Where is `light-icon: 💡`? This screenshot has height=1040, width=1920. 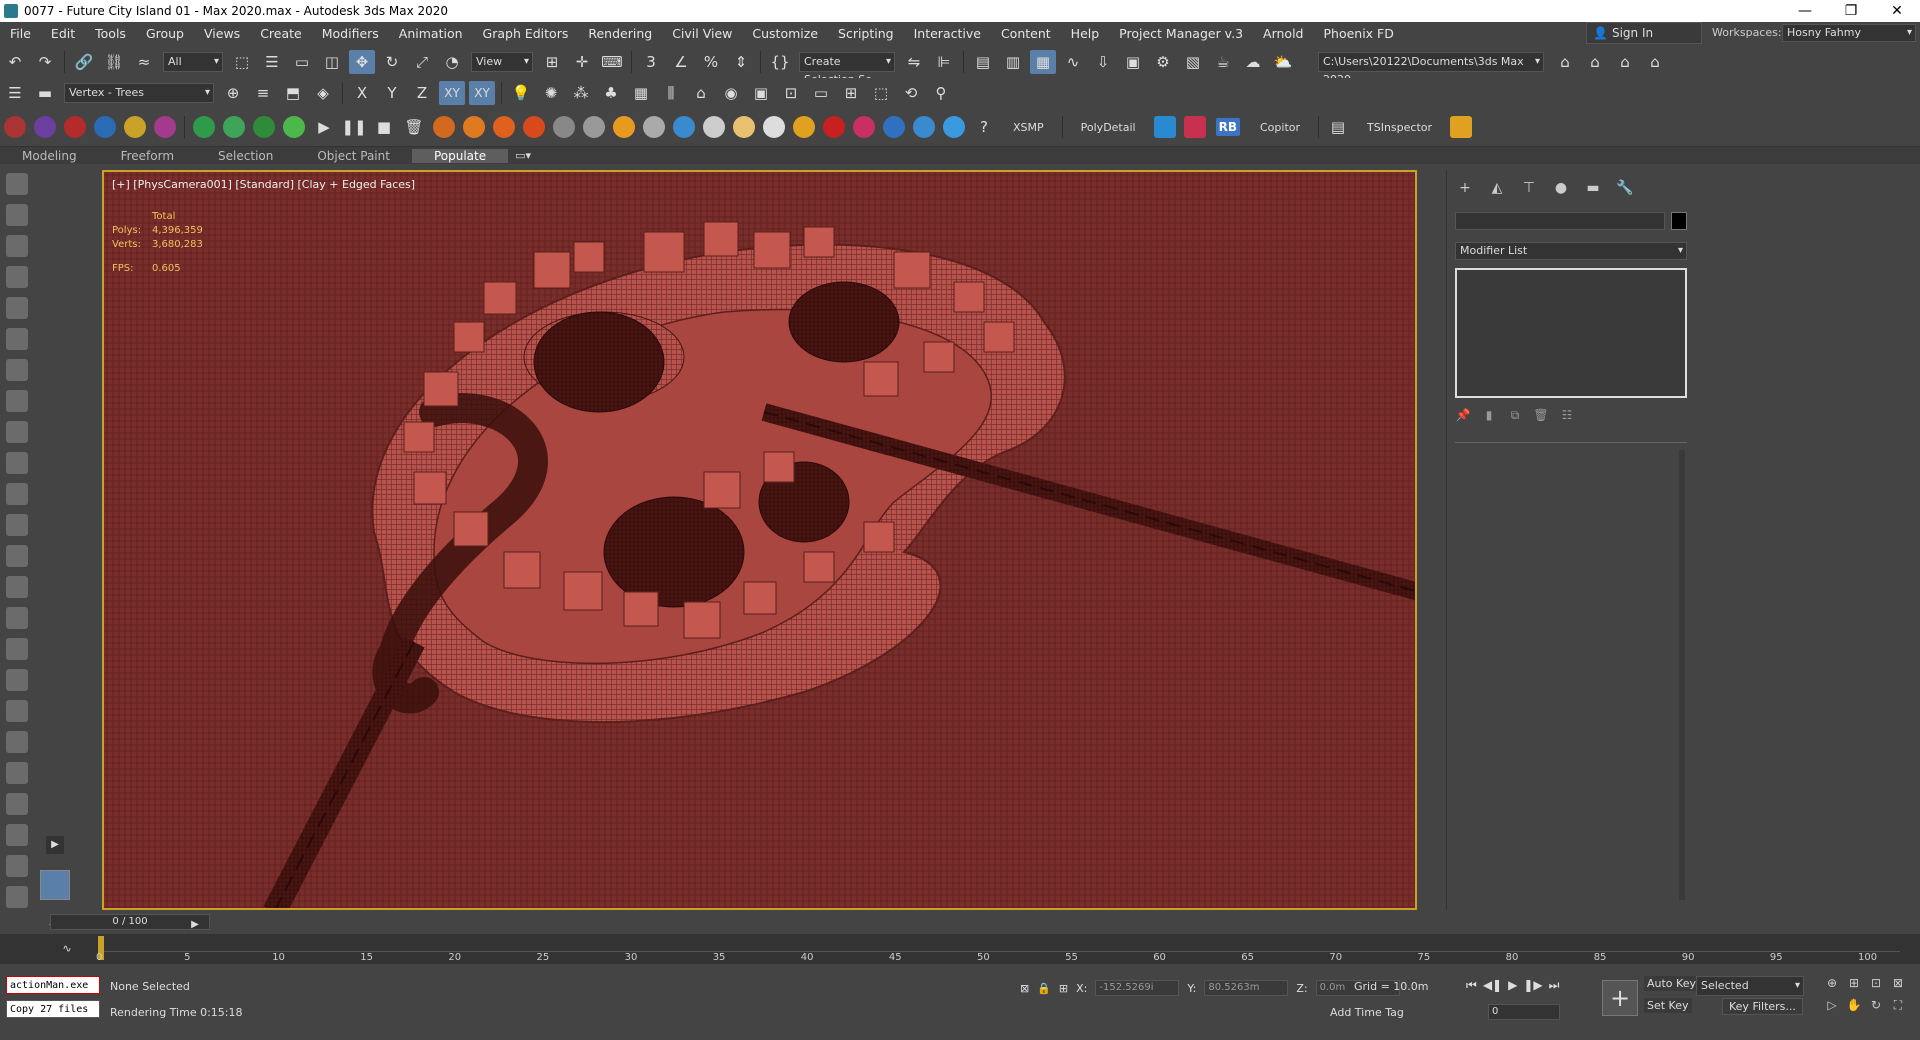 light-icon: 💡 is located at coordinates (521, 93).